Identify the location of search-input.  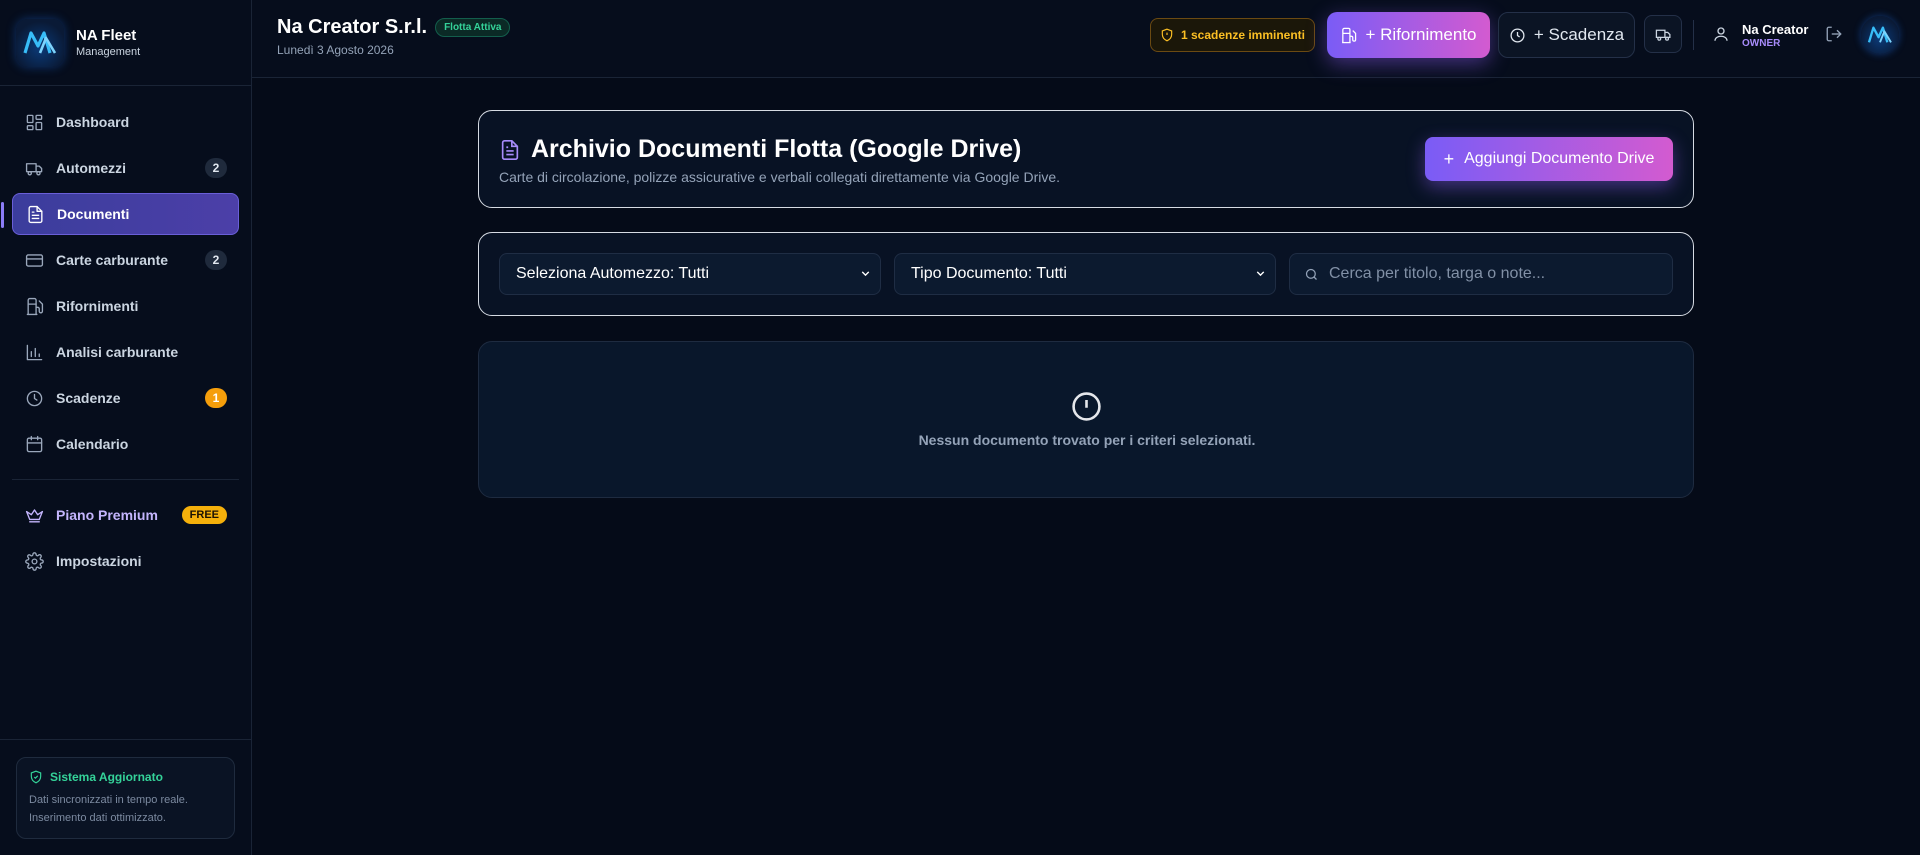
(1489, 274).